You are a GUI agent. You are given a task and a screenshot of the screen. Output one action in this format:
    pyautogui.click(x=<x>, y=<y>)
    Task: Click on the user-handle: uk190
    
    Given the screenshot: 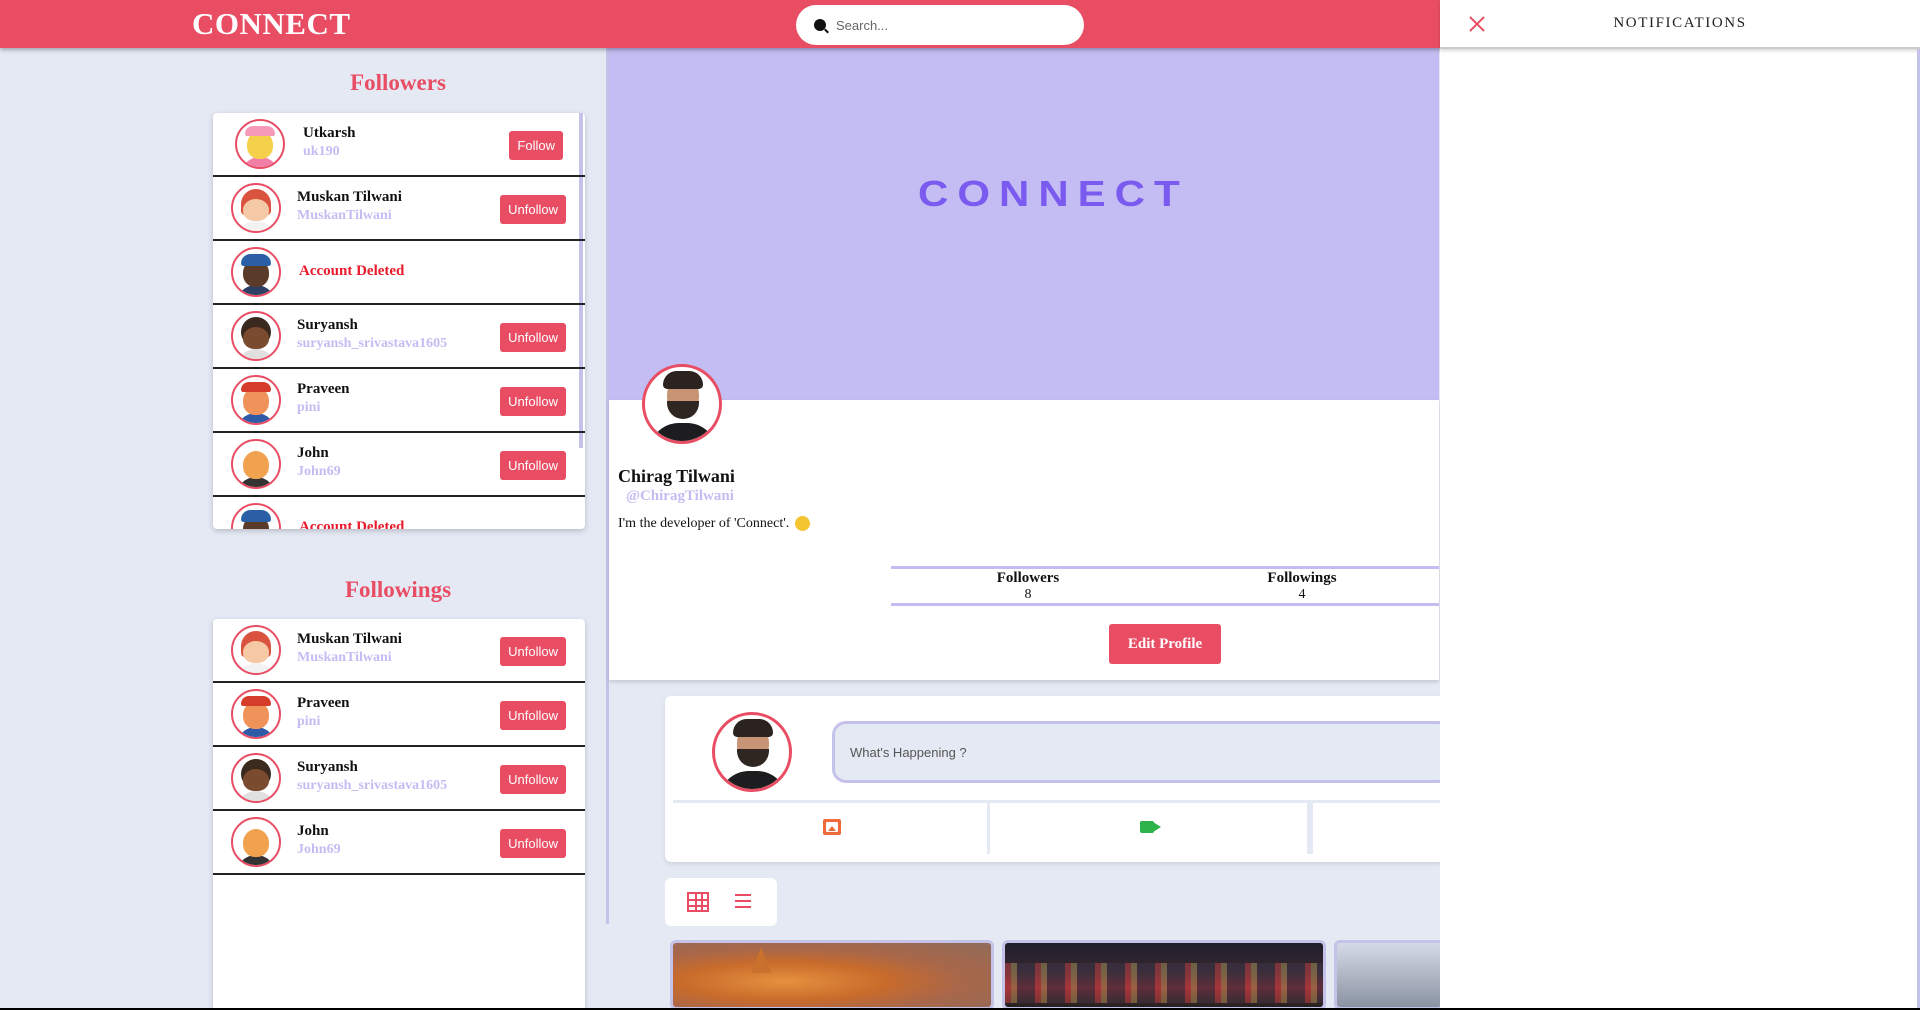 What is the action you would take?
    pyautogui.click(x=321, y=151)
    